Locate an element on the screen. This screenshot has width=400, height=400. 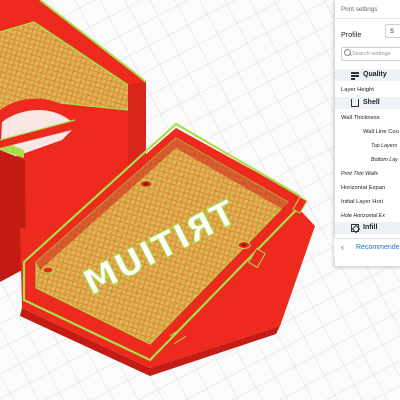
search-placeholder: Search settings is located at coordinates (371, 54).